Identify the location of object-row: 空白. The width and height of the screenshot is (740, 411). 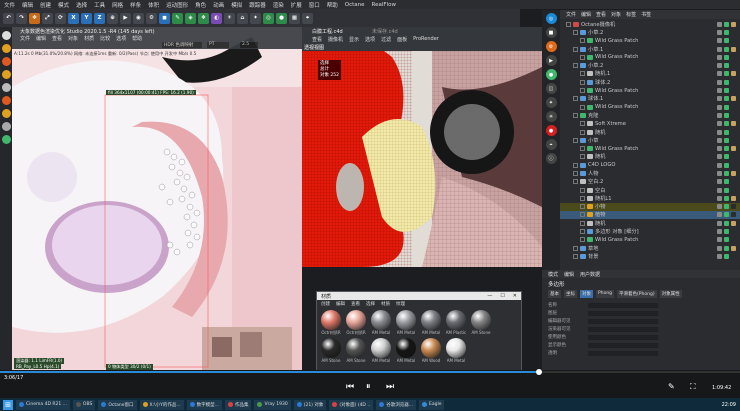
(650, 190).